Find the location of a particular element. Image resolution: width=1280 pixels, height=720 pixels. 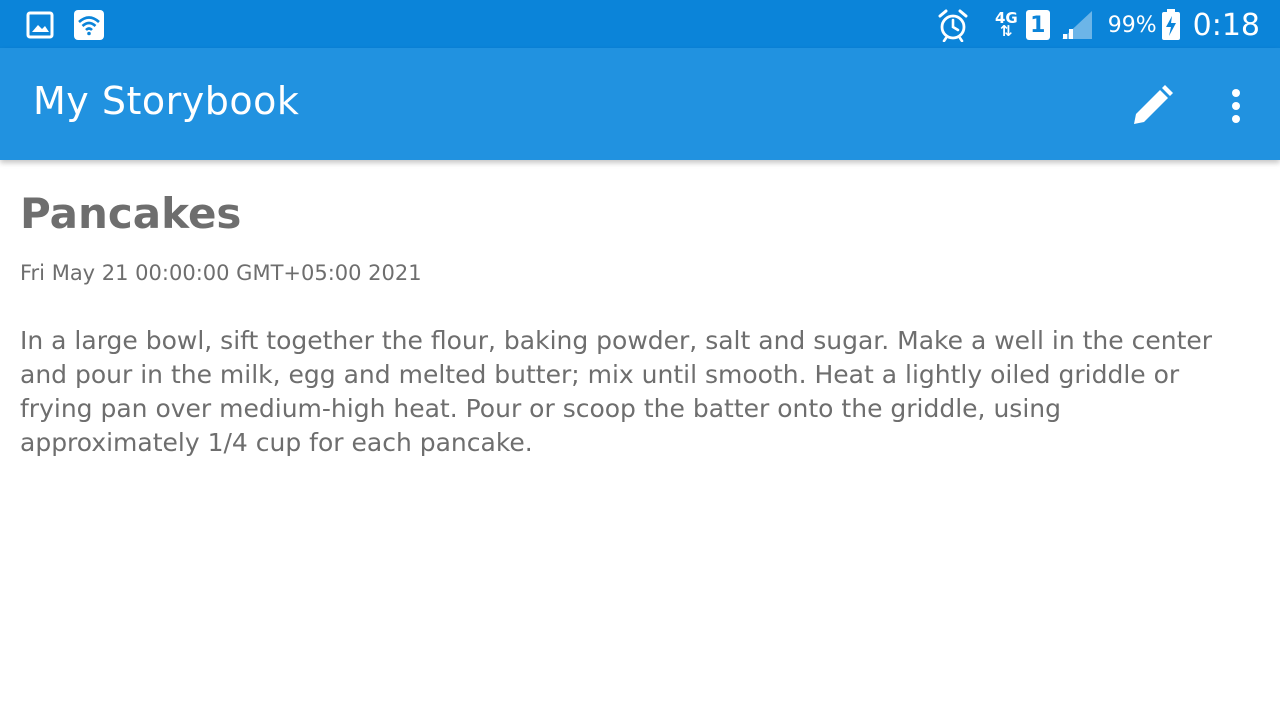

status-bar: 4G ⇅ 1 99% 0:18 is located at coordinates (640, 24).